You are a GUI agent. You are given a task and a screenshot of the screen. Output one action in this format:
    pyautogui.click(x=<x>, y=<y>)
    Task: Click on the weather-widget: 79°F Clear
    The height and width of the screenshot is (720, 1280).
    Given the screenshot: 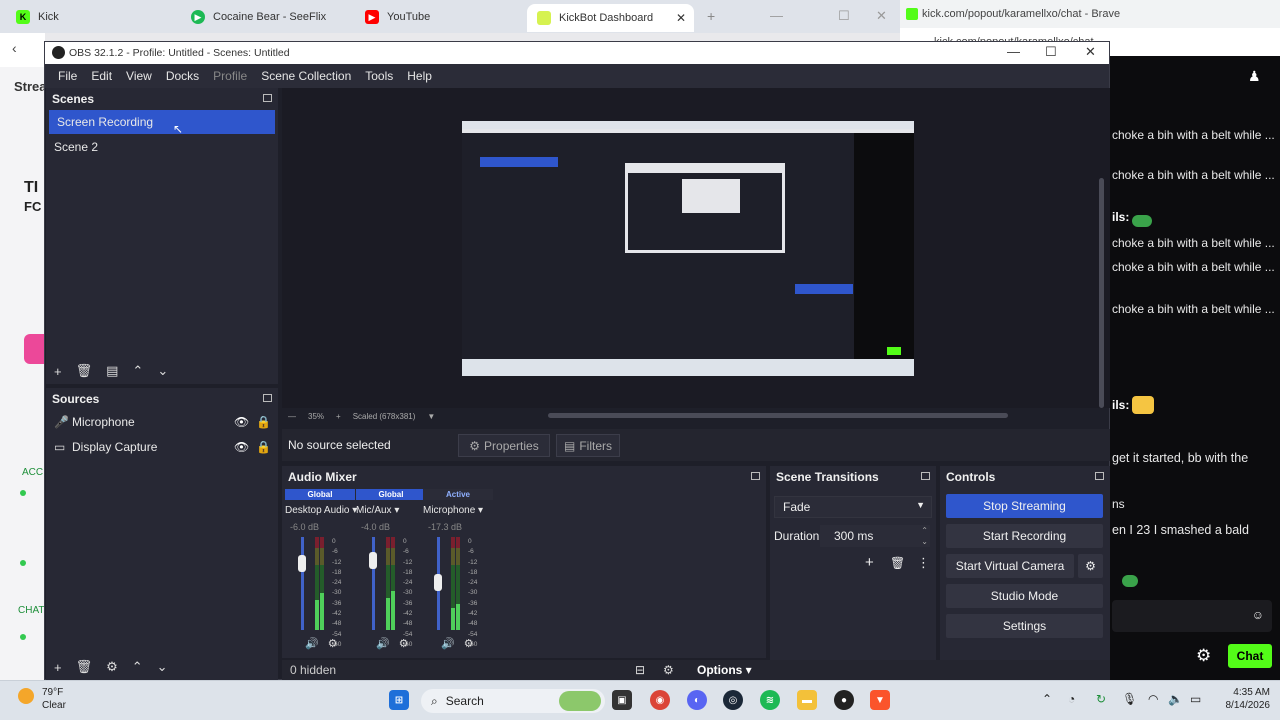 What is the action you would take?
    pyautogui.click(x=42, y=699)
    